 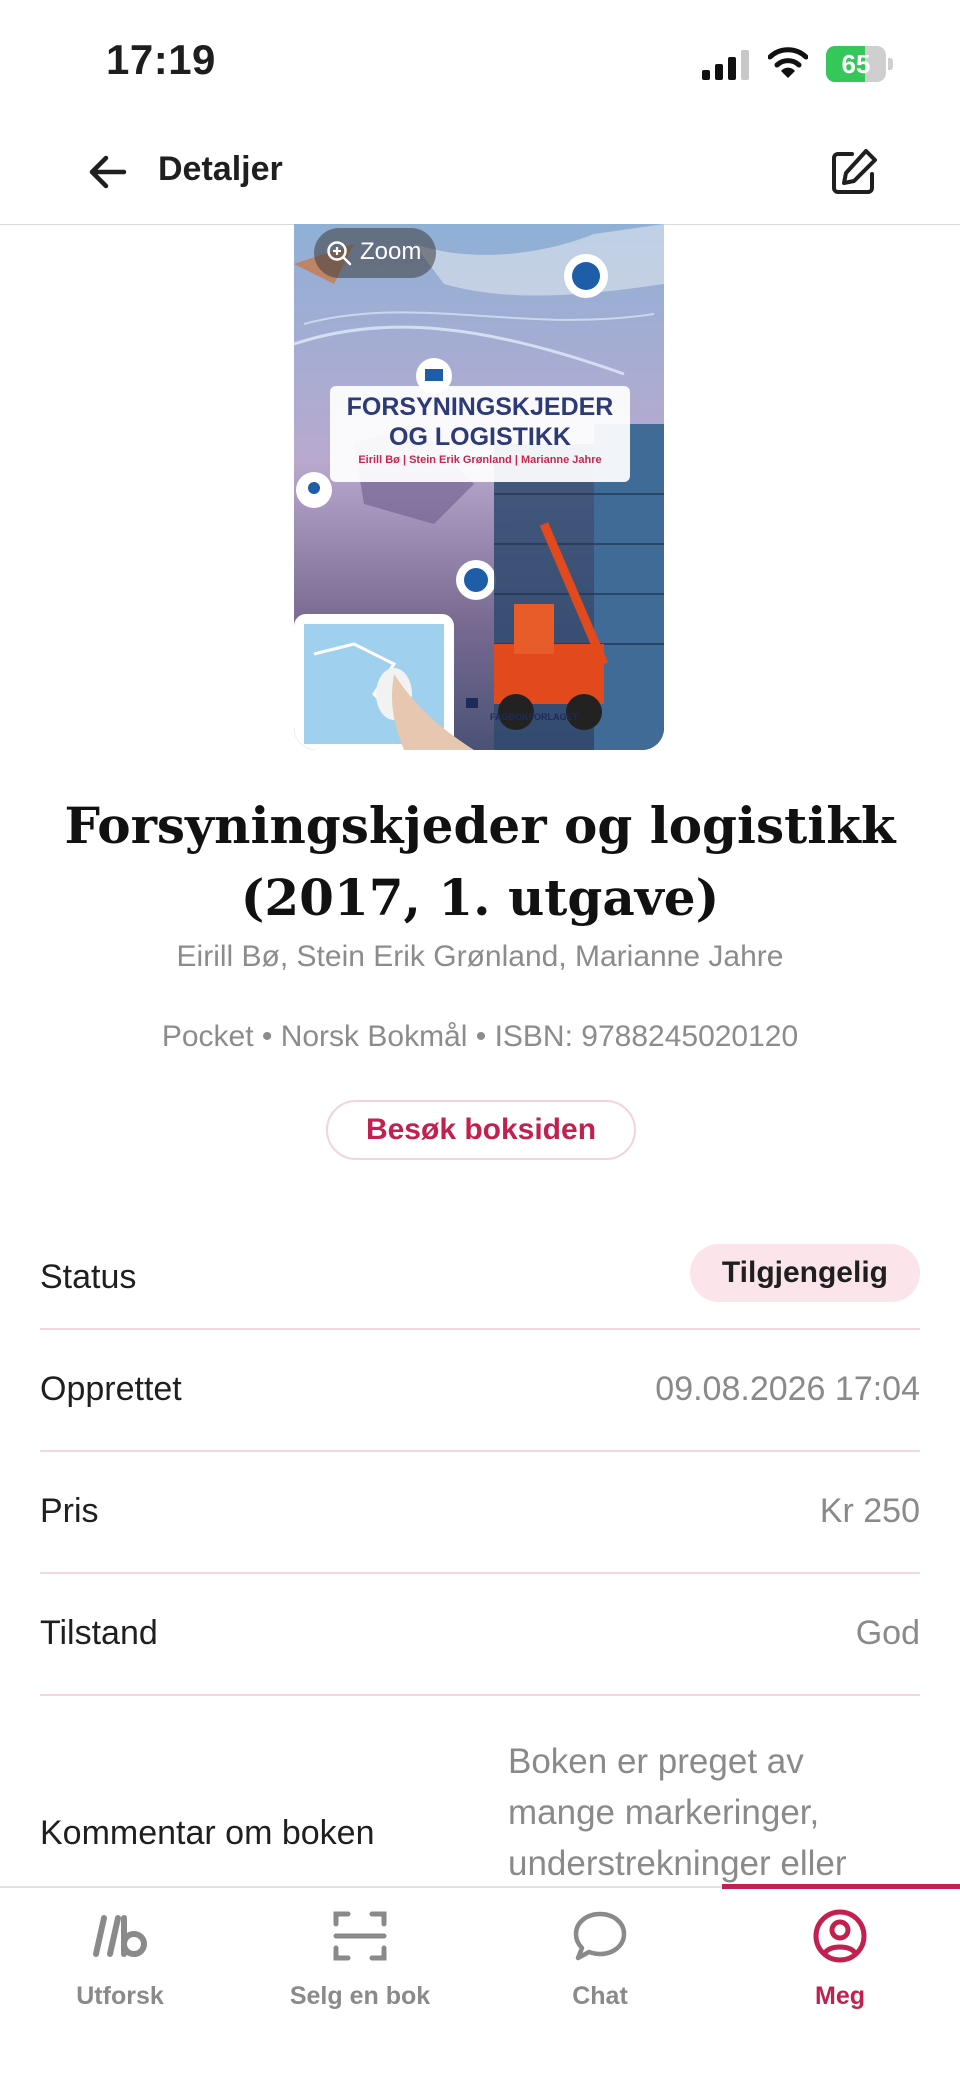 I want to click on brand-lb-icon, so click(x=120, y=1936).